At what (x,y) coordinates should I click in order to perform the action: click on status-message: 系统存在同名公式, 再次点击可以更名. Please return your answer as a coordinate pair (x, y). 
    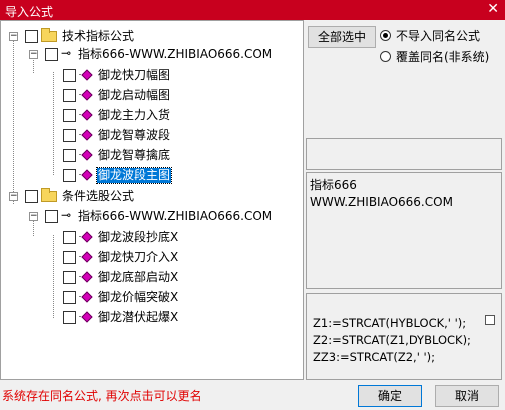
    Looking at the image, I should click on (102, 396).